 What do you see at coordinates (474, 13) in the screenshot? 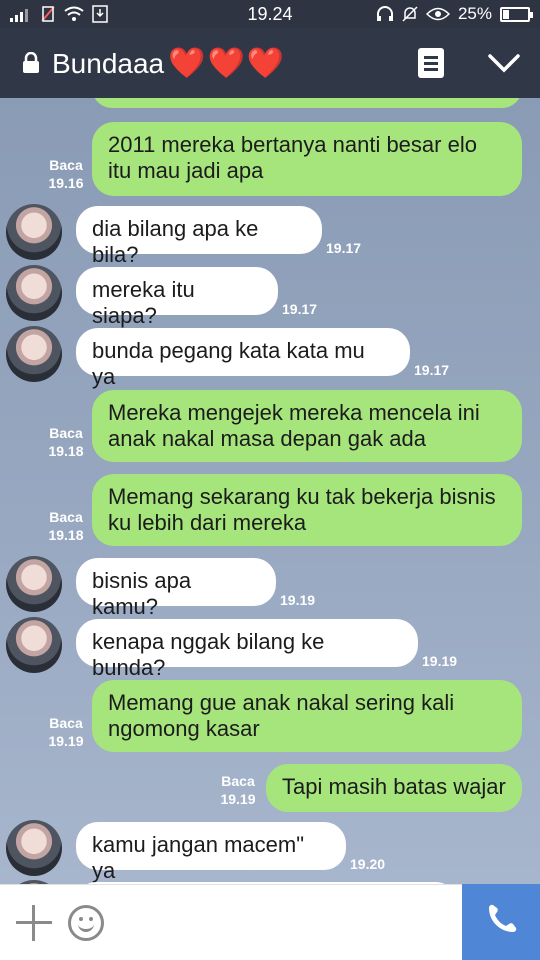
I see `battery-percent: 25%` at bounding box center [474, 13].